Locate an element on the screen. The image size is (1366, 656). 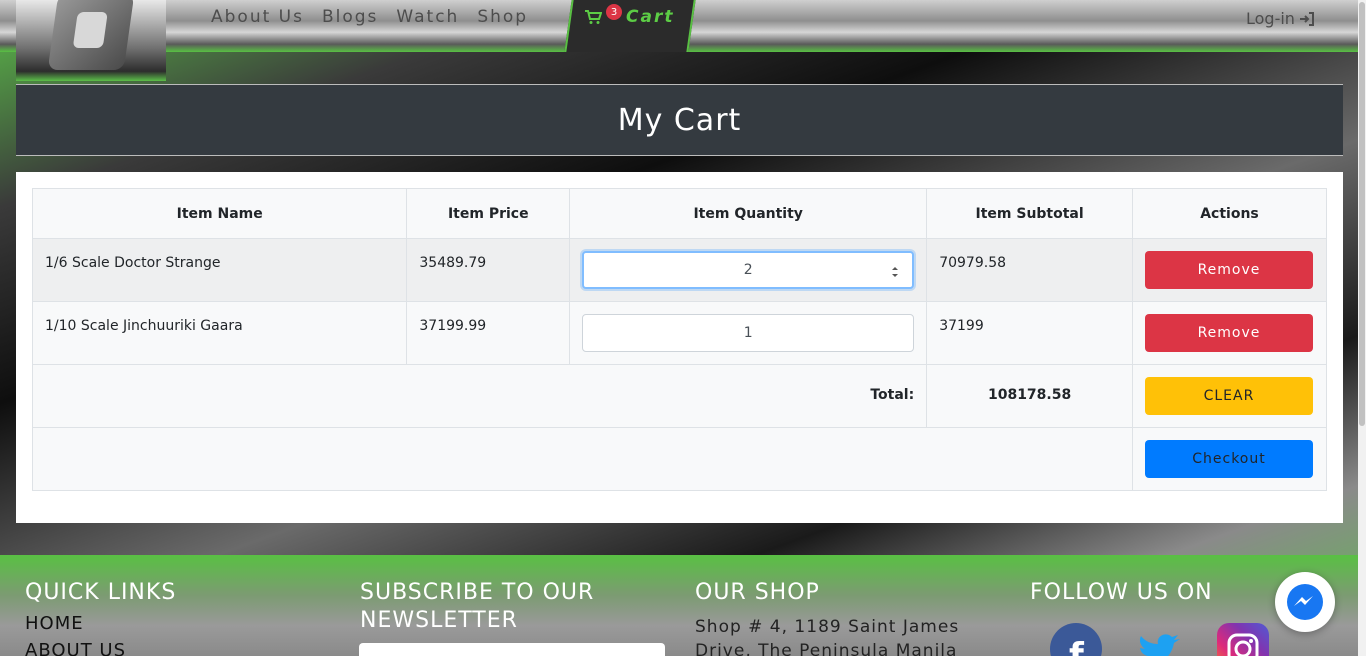
item-quantity-cell: 1 is located at coordinates (748, 333).